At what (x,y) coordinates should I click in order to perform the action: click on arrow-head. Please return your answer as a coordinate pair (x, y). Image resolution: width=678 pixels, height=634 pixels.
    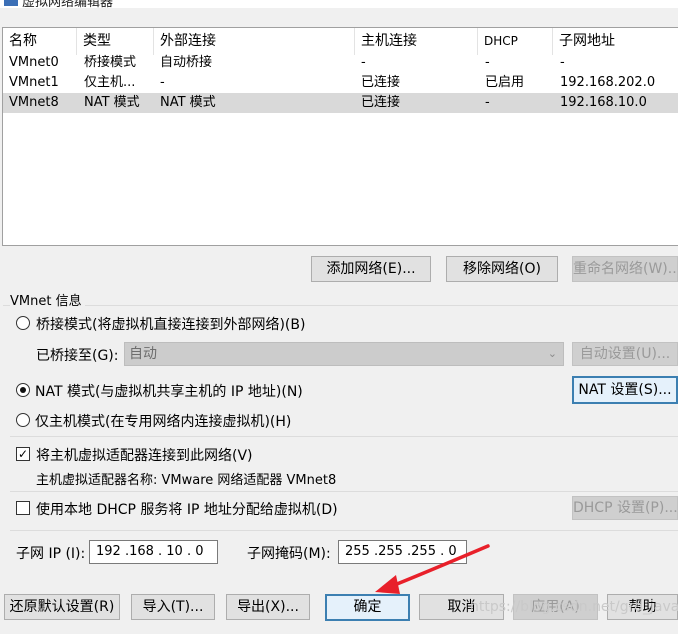
    Looking at the image, I should click on (387, 584).